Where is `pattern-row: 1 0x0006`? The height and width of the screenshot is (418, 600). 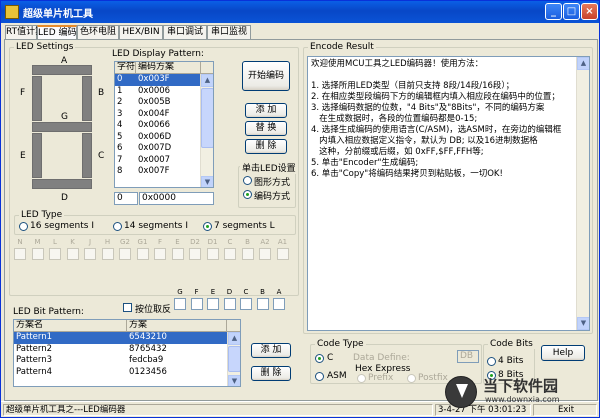 pattern-row: 1 0x0006 is located at coordinates (164, 92).